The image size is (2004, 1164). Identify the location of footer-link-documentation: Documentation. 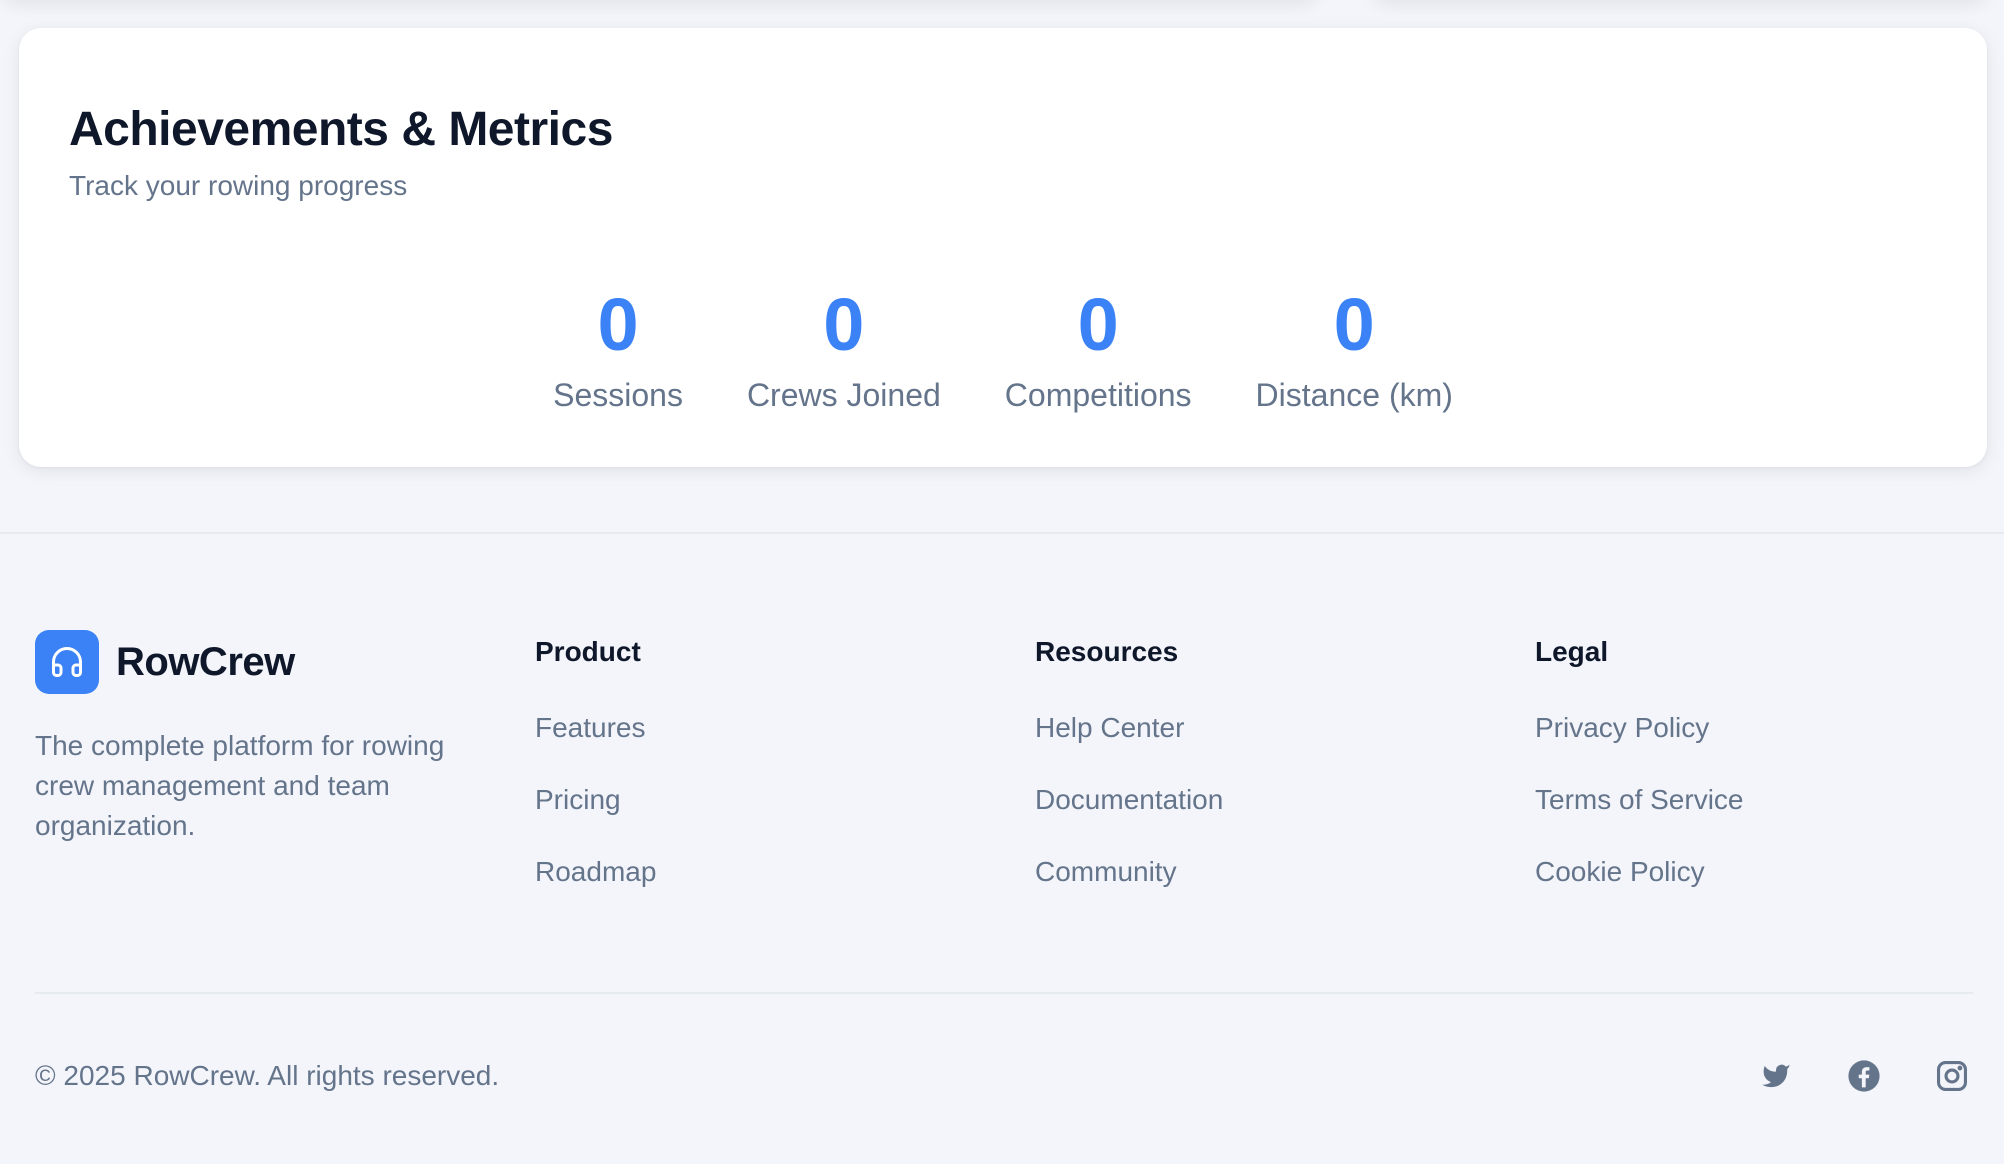
(1129, 800).